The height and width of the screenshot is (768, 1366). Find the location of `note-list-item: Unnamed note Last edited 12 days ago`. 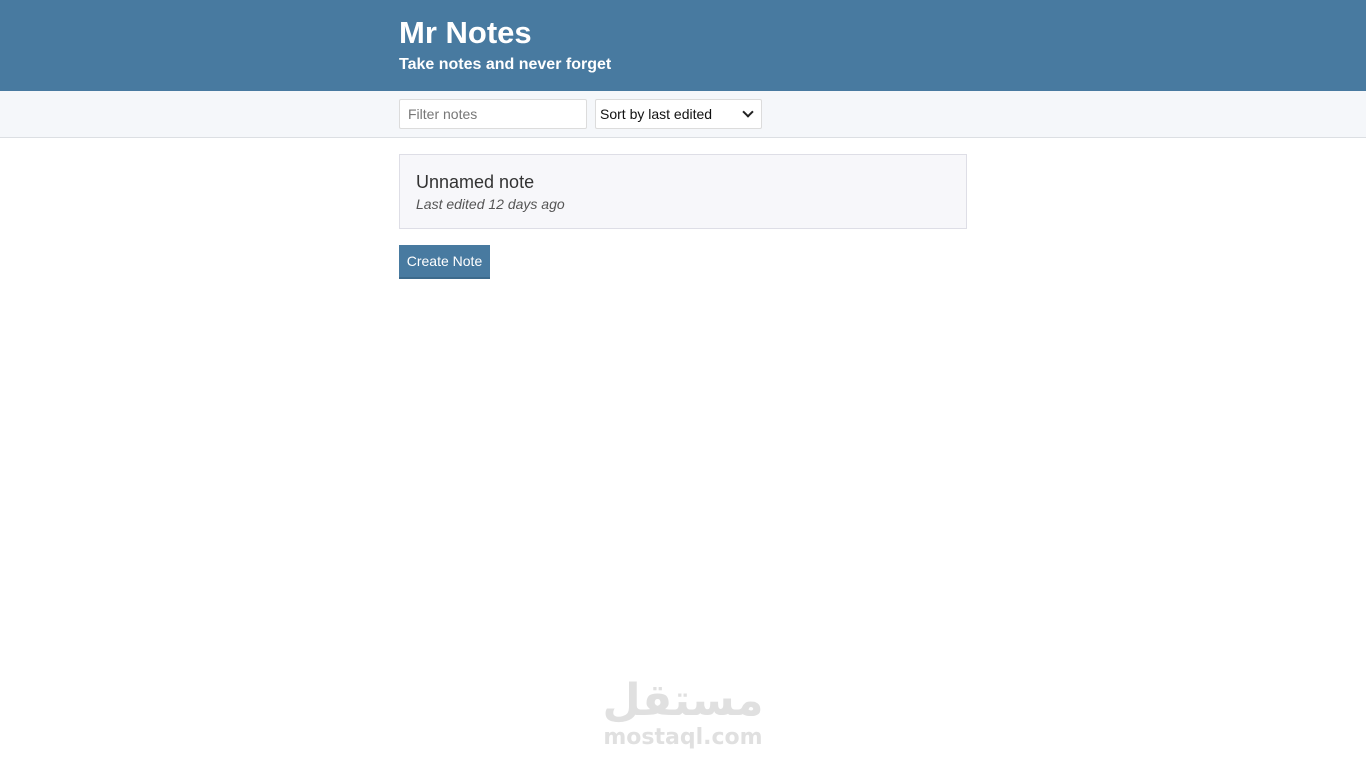

note-list-item: Unnamed note Last edited 12 days ago is located at coordinates (683, 191).